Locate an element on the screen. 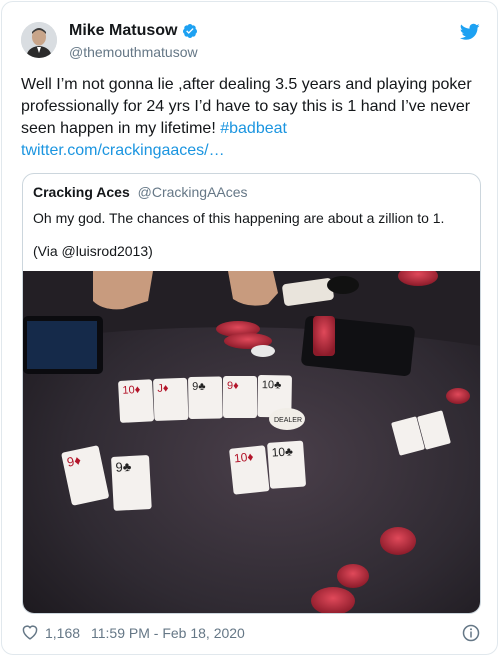 The width and height of the screenshot is (500, 657). player-left-card-2-rank: 9♣ is located at coordinates (123, 467).